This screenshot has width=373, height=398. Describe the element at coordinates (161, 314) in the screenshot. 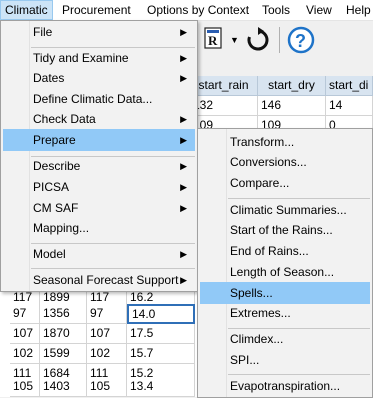

I see `selected-cell: 14.0` at that location.